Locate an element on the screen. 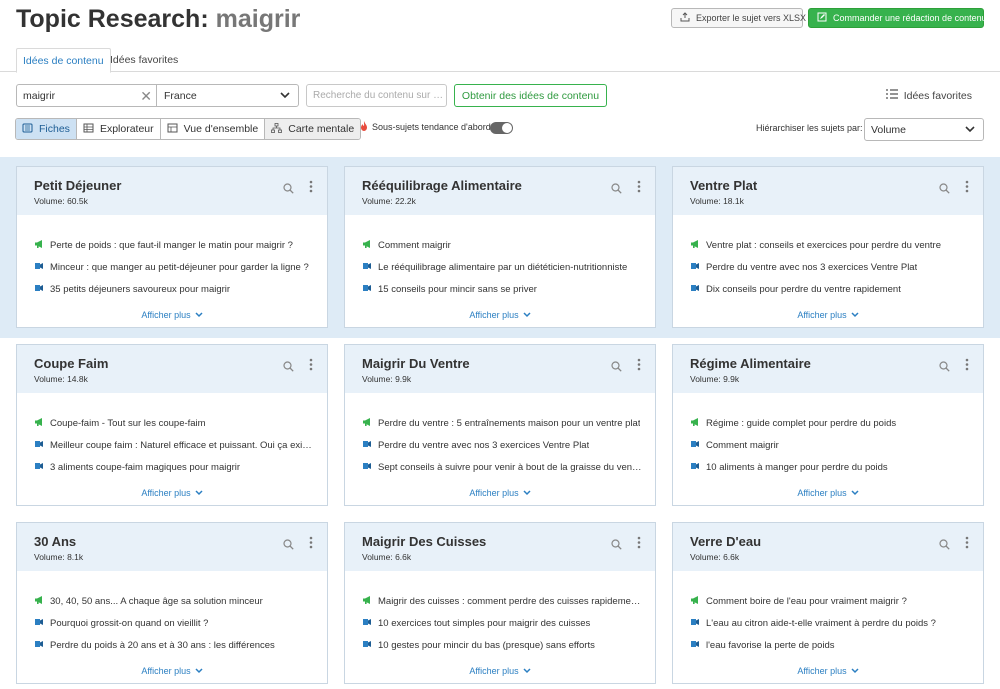 This screenshot has height=689, width=1000. card-title: 30 Ans is located at coordinates (55, 541).